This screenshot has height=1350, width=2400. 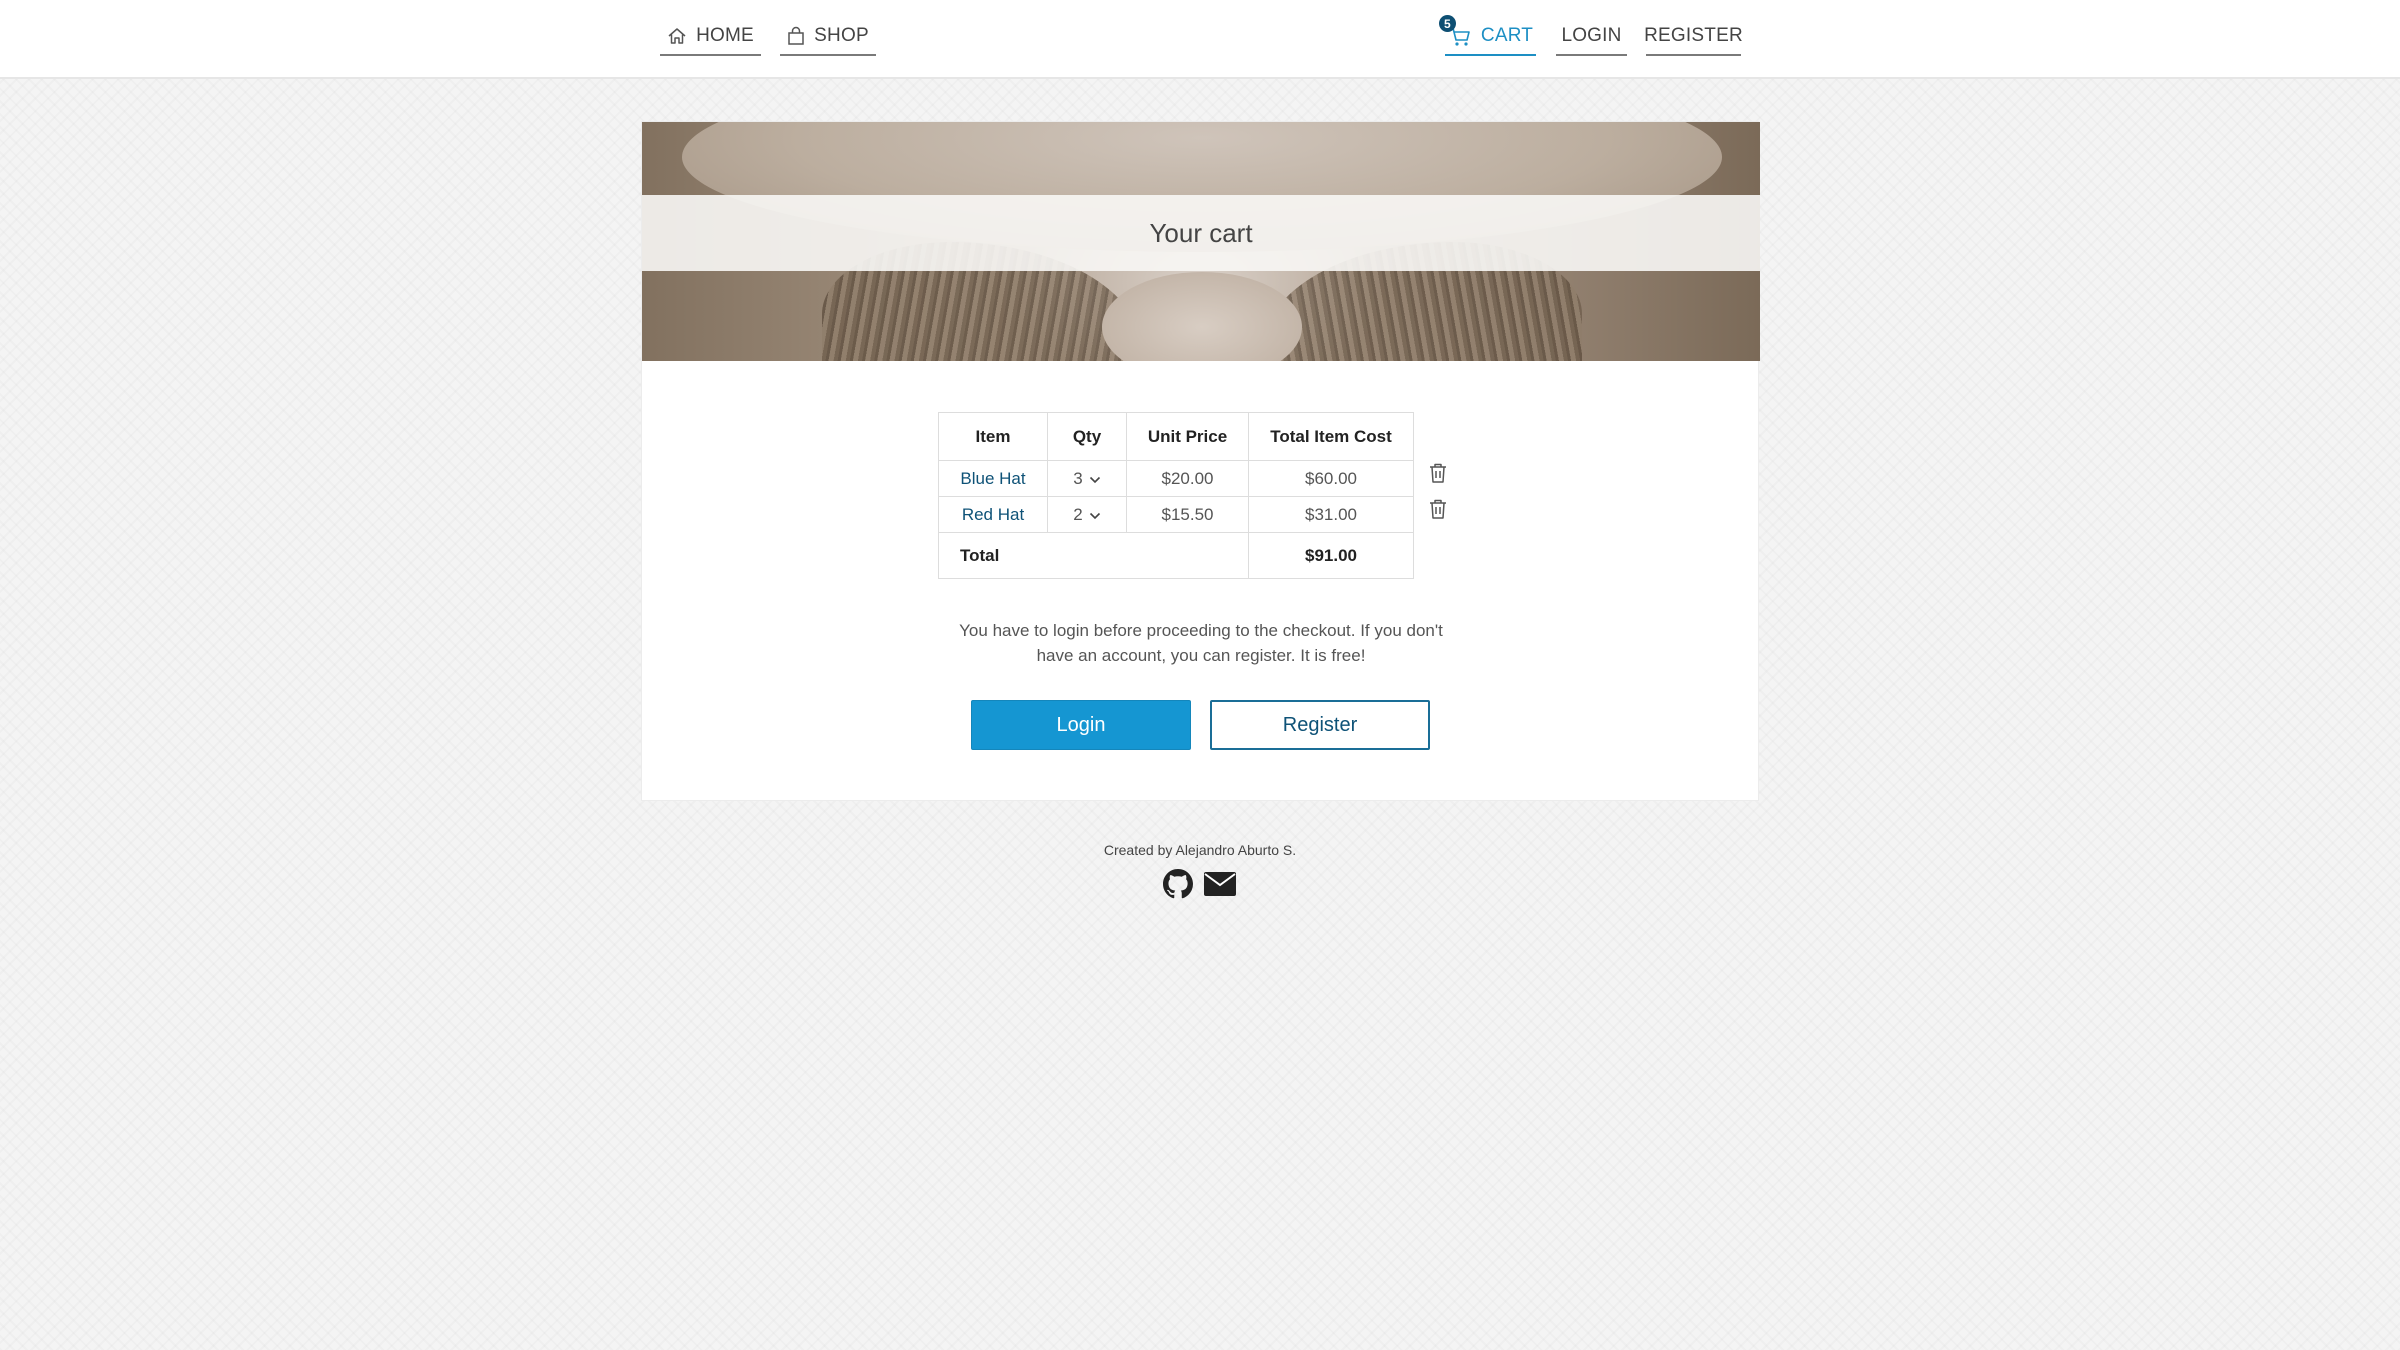 I want to click on total-label: Total, so click(x=1093, y=555).